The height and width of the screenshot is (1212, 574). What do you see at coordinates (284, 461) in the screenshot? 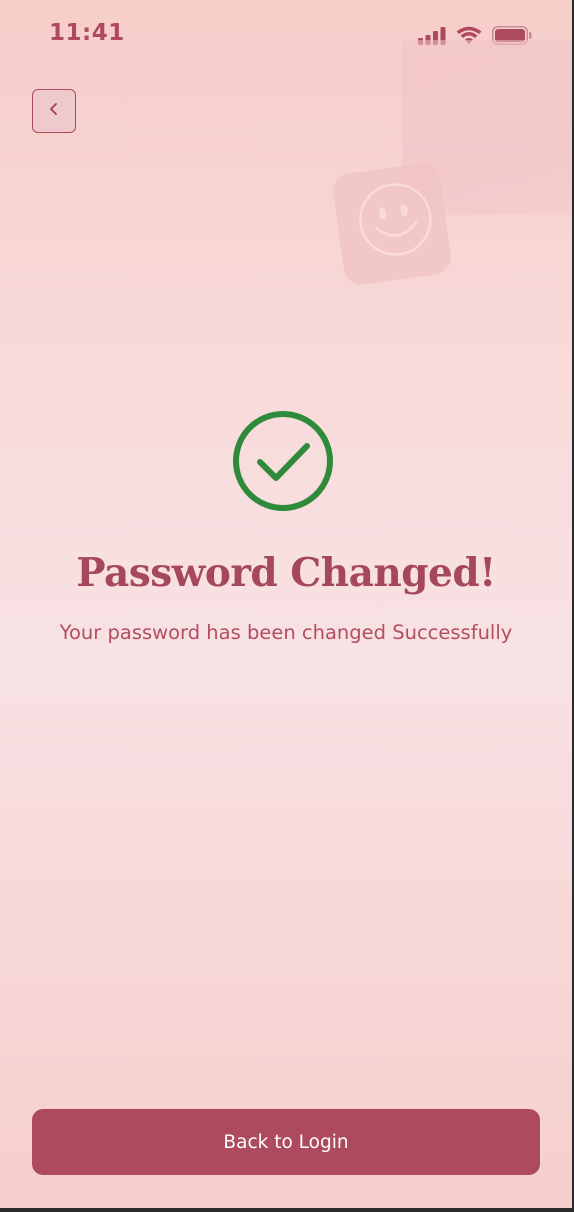
I see `check-circle-icon` at bounding box center [284, 461].